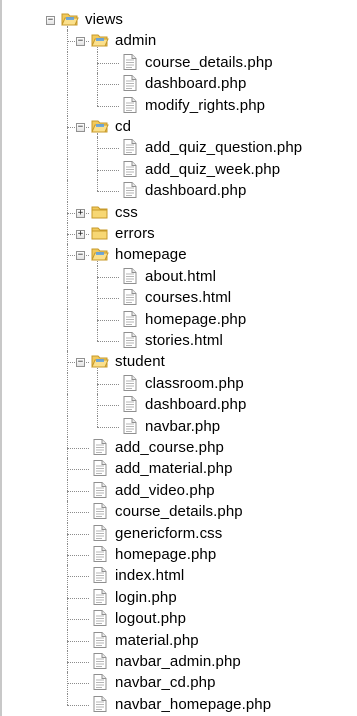 The image size is (357, 716). Describe the element at coordinates (178, 234) in the screenshot. I see `tree-folder-row: + errors` at that location.